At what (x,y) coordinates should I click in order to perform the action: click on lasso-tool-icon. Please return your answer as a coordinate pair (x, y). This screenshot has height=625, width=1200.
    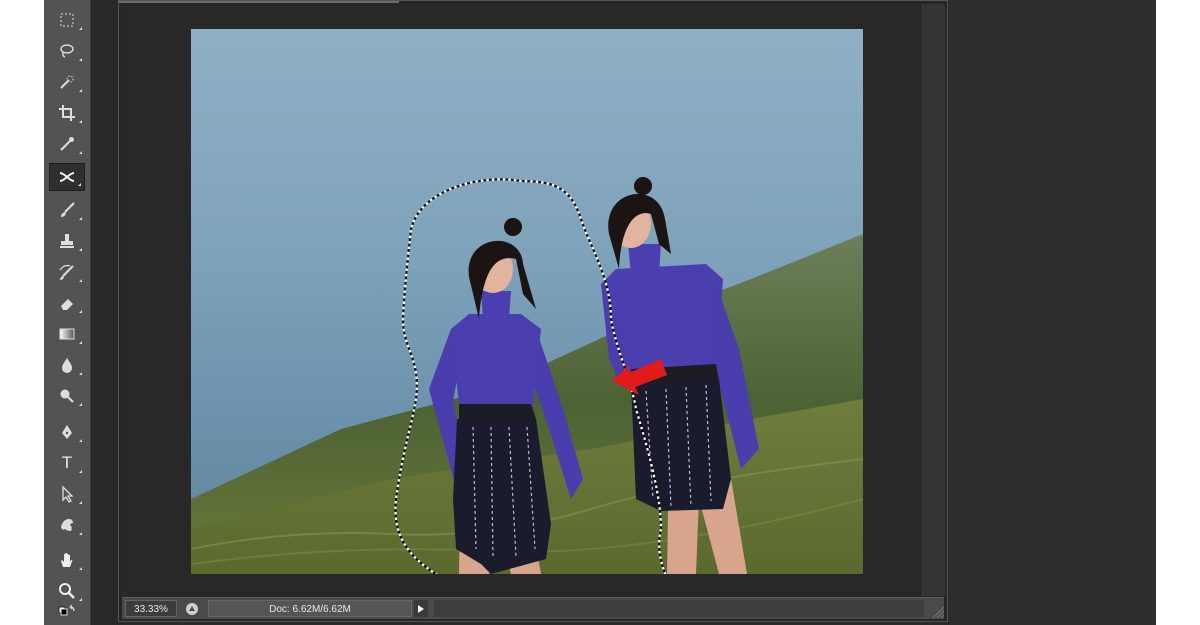
    Looking at the image, I should click on (67, 51).